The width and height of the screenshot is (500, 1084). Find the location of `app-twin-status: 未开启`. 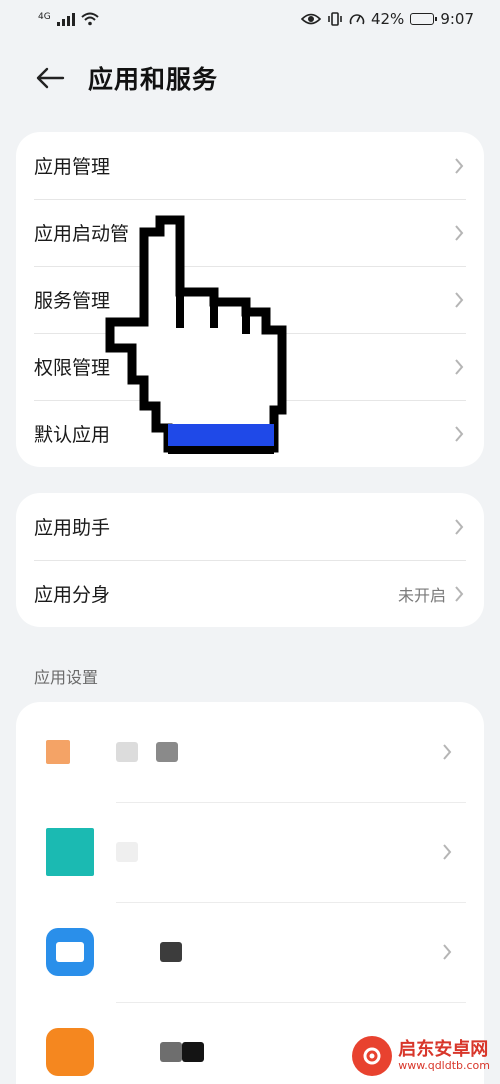

app-twin-status: 未开启 is located at coordinates (421, 595).